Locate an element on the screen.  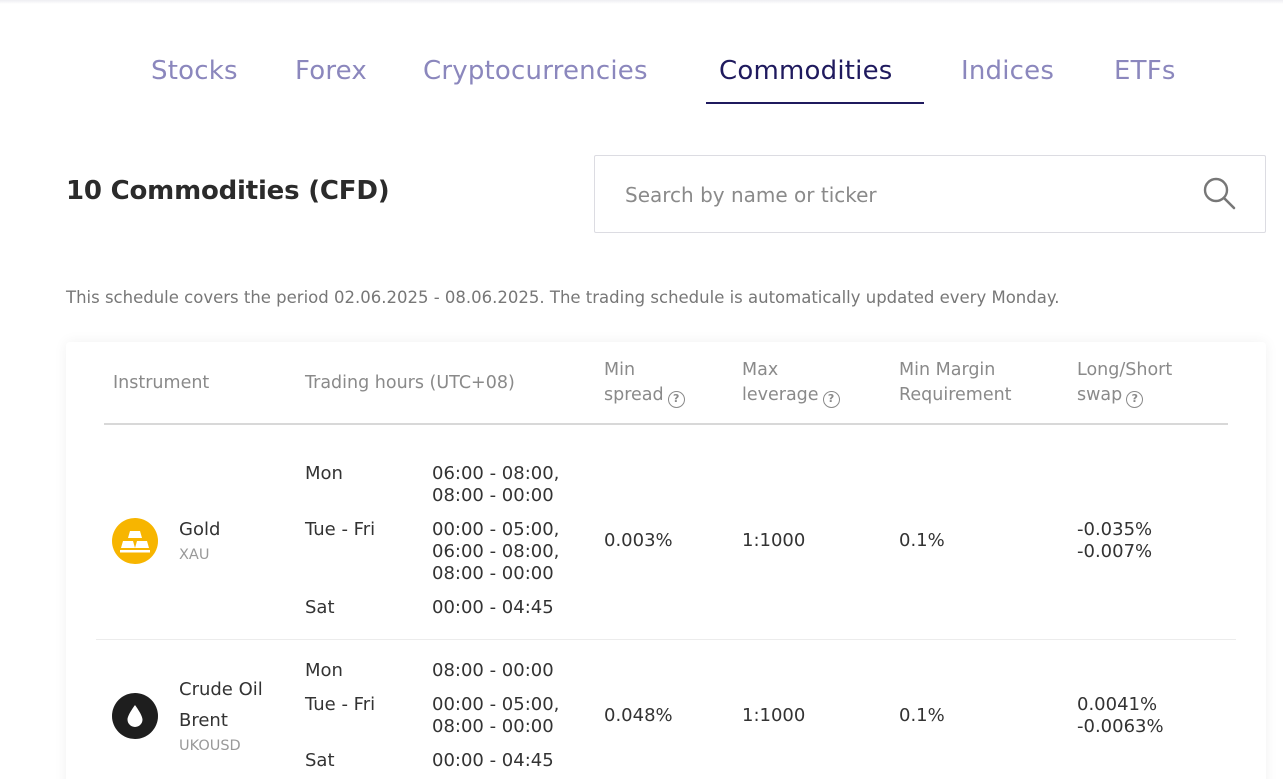
gold-bars-icon is located at coordinates (135, 541).